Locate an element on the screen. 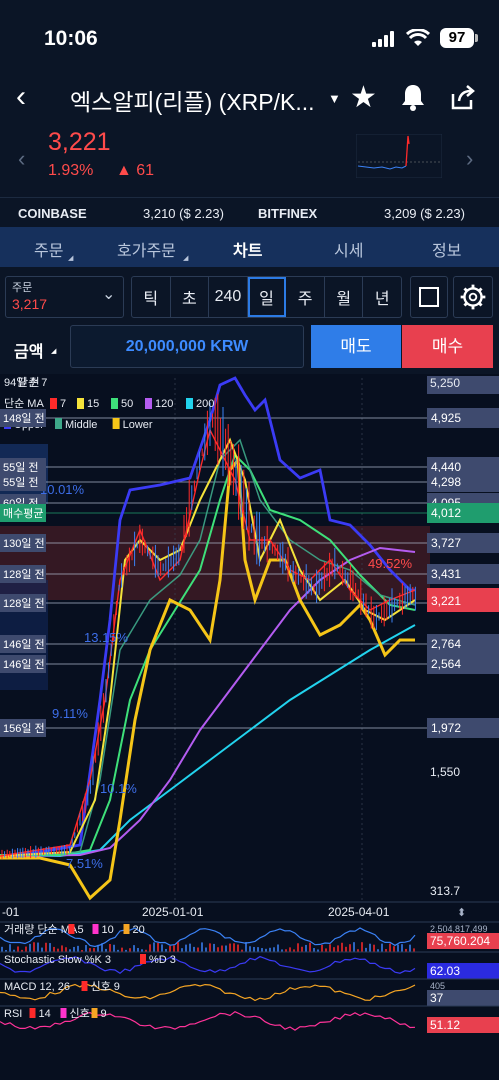 Image resolution: width=499 pixels, height=1080 pixels. tab-info: 정보 is located at coordinates (446, 249).